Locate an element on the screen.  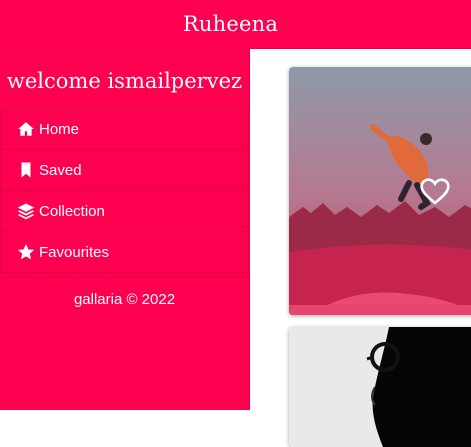
sidebar-item-collection: Collection is located at coordinates (124, 210).